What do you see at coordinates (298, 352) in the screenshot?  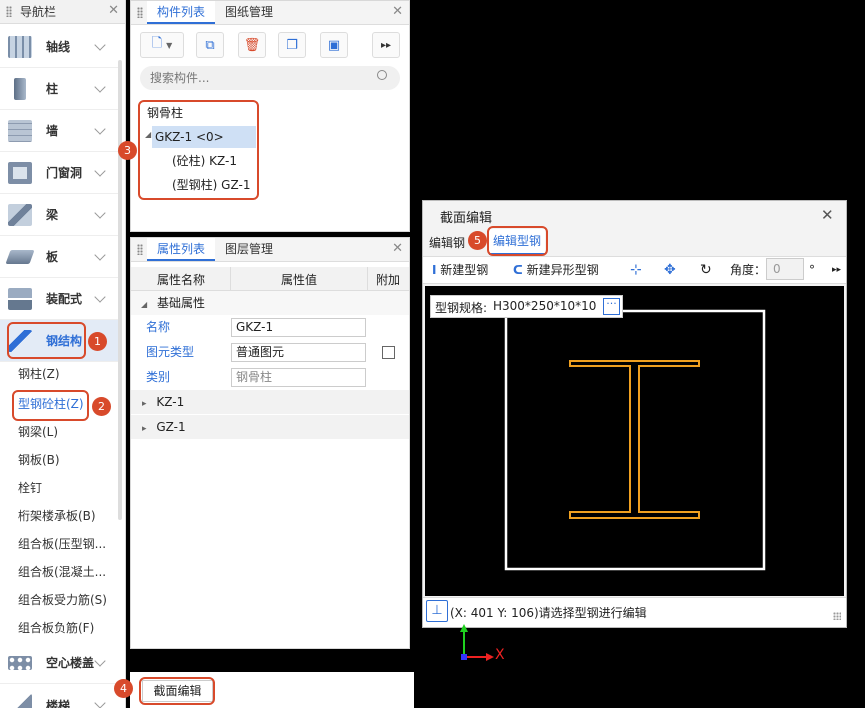 I see `property-value-input: 普通图元` at bounding box center [298, 352].